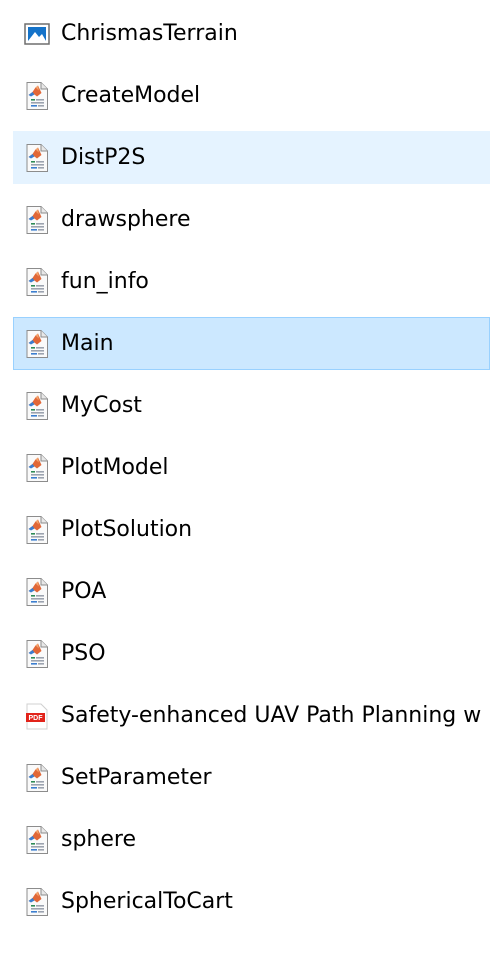 The image size is (490, 956). What do you see at coordinates (105, 281) in the screenshot?
I see `file-name: fun_info` at bounding box center [105, 281].